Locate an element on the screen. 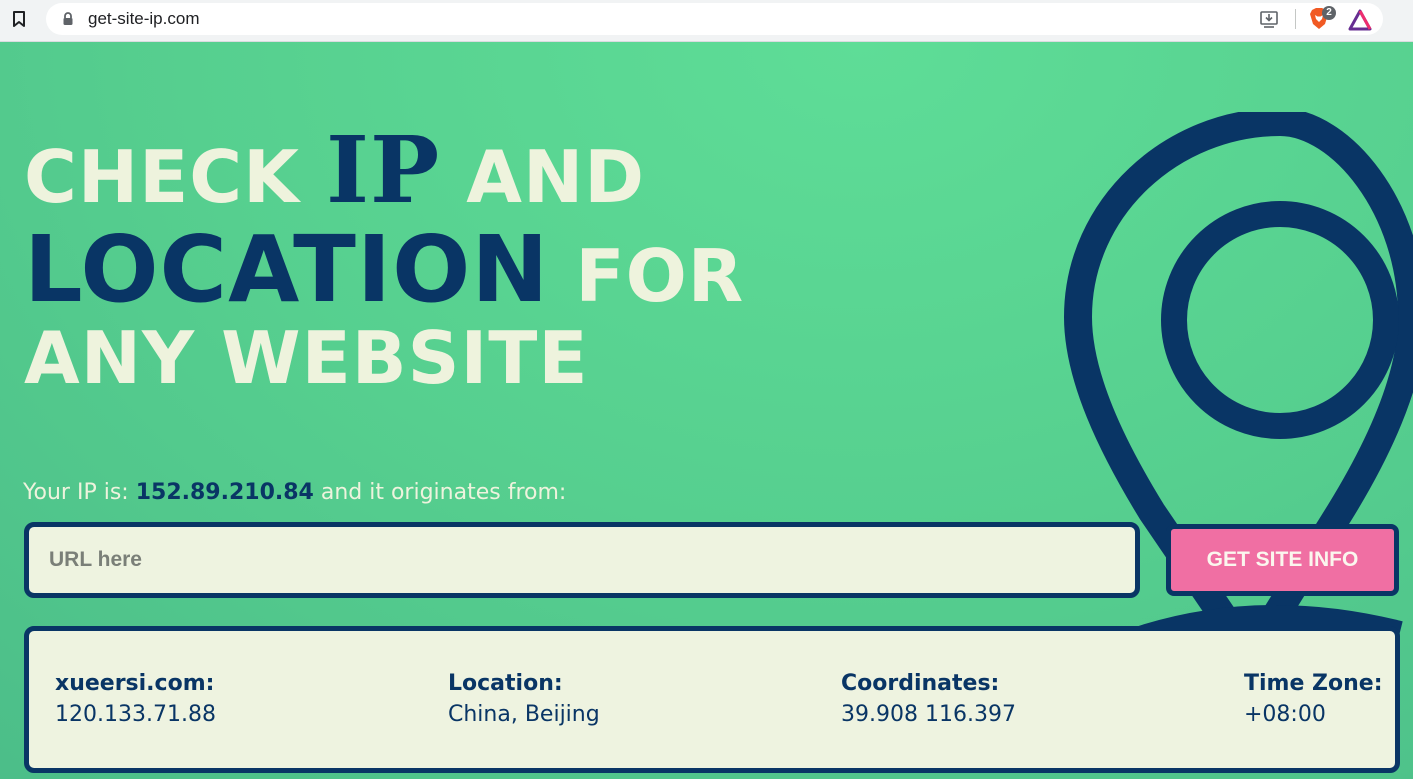 This screenshot has height=779, width=1413. bookmark-icon is located at coordinates (19, 19).